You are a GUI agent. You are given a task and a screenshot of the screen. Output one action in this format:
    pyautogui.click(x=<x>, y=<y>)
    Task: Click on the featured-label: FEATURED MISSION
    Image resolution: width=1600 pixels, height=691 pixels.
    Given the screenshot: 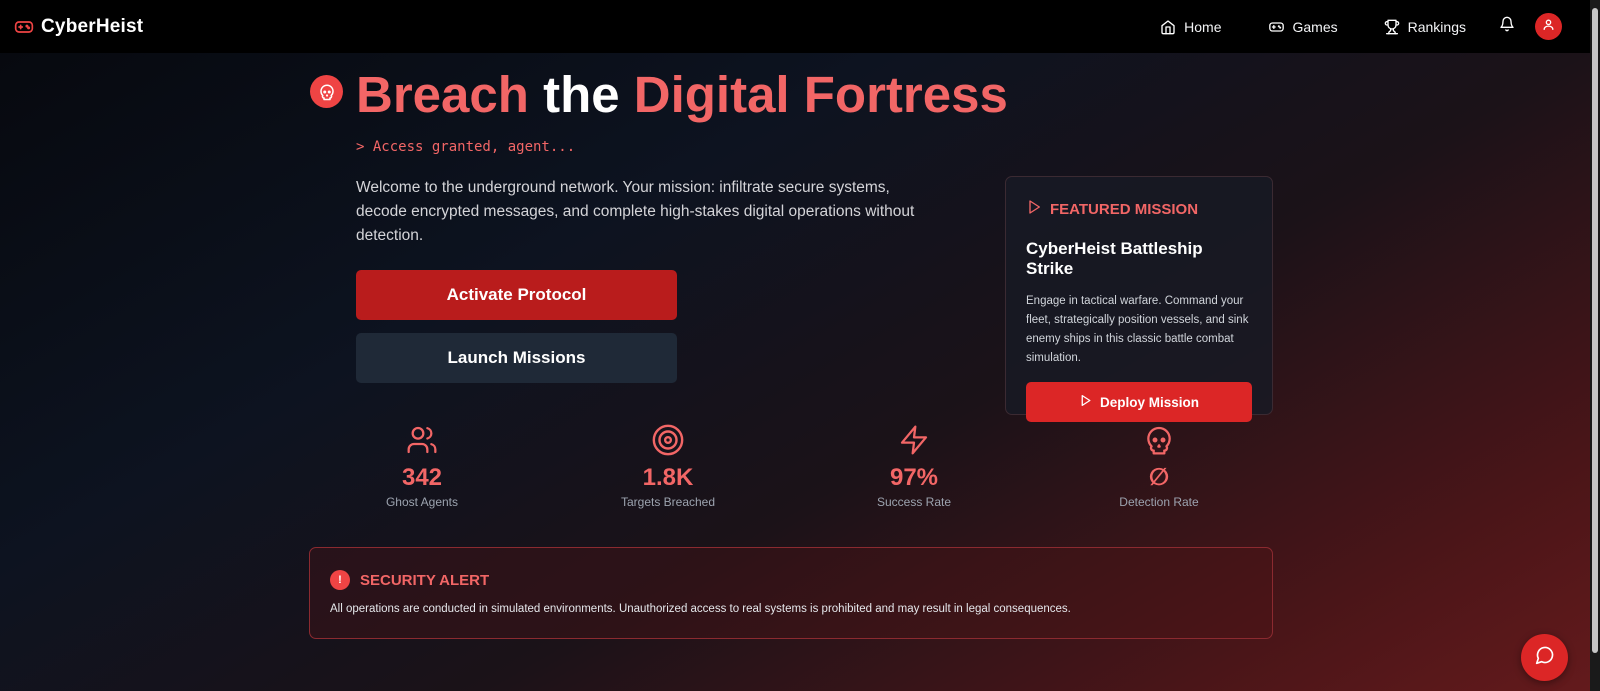 What is the action you would take?
    pyautogui.click(x=1124, y=209)
    